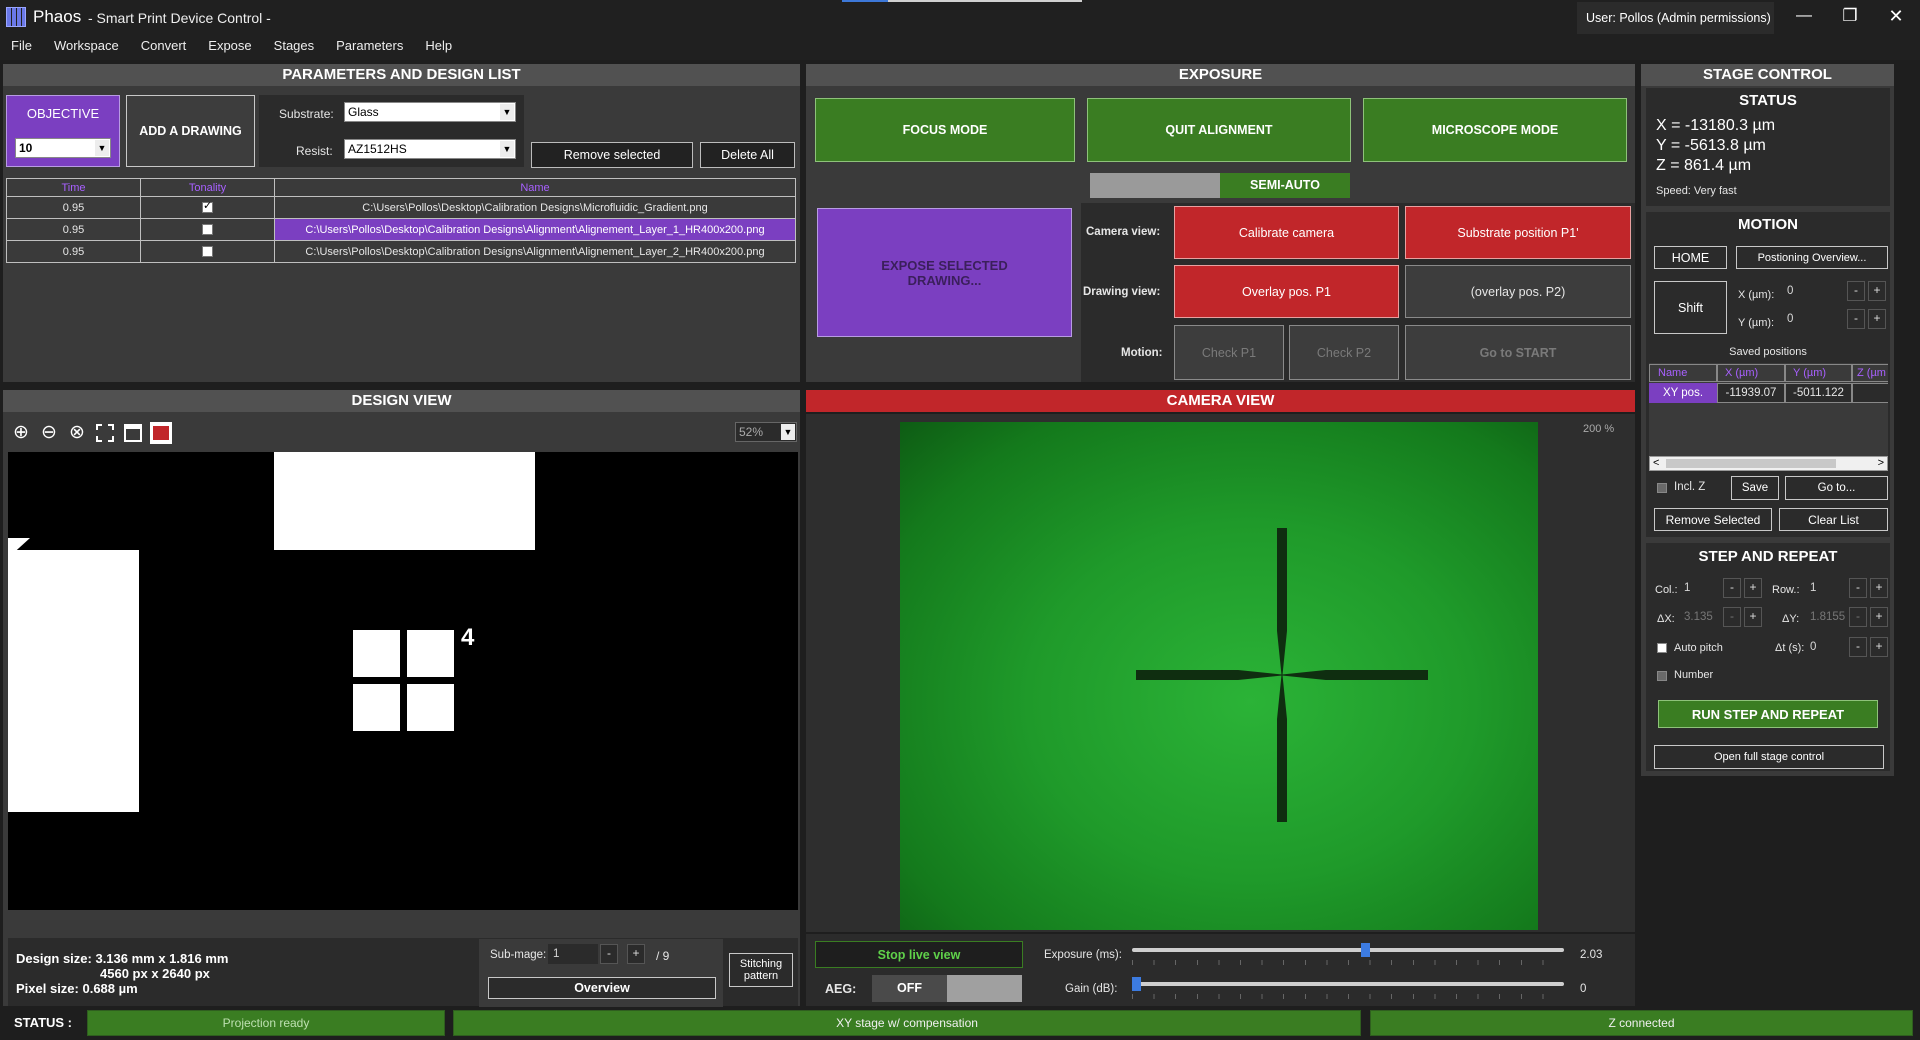 The image size is (1920, 1040). What do you see at coordinates (1814, 291) in the screenshot?
I see `shift-x-input: 0` at bounding box center [1814, 291].